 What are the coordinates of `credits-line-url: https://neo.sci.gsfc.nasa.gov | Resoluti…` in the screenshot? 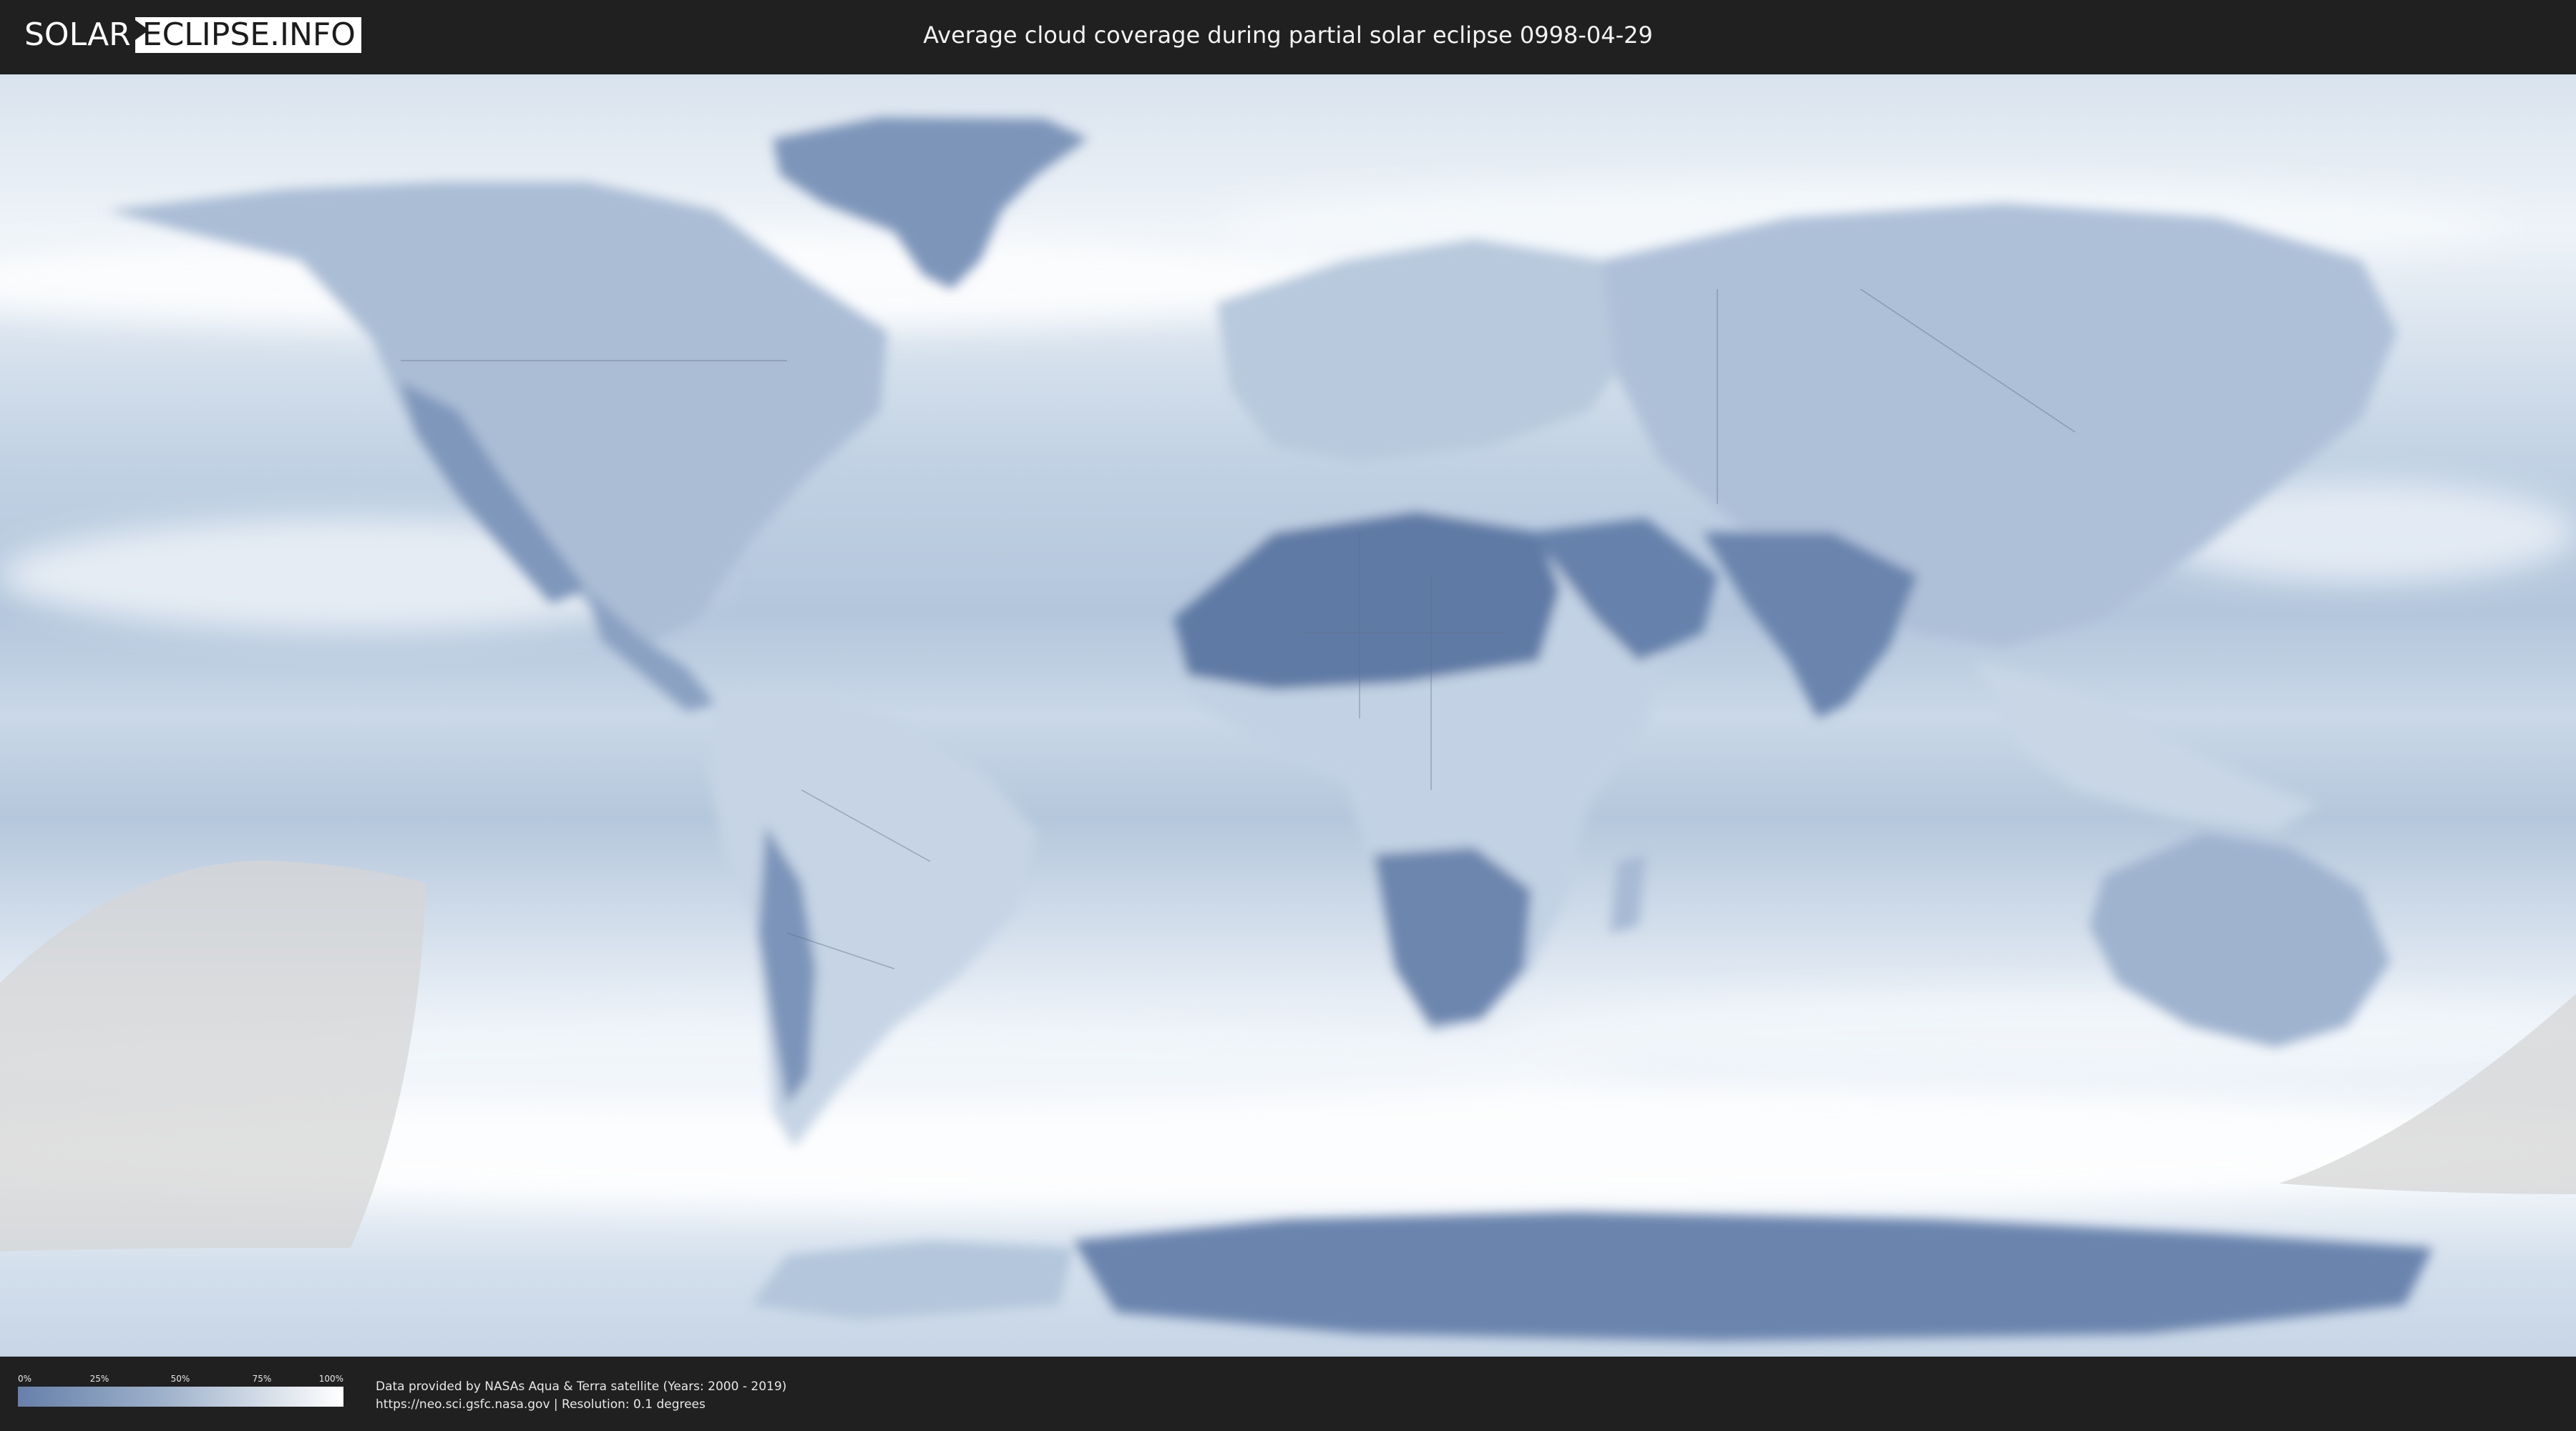 It's located at (541, 1404).